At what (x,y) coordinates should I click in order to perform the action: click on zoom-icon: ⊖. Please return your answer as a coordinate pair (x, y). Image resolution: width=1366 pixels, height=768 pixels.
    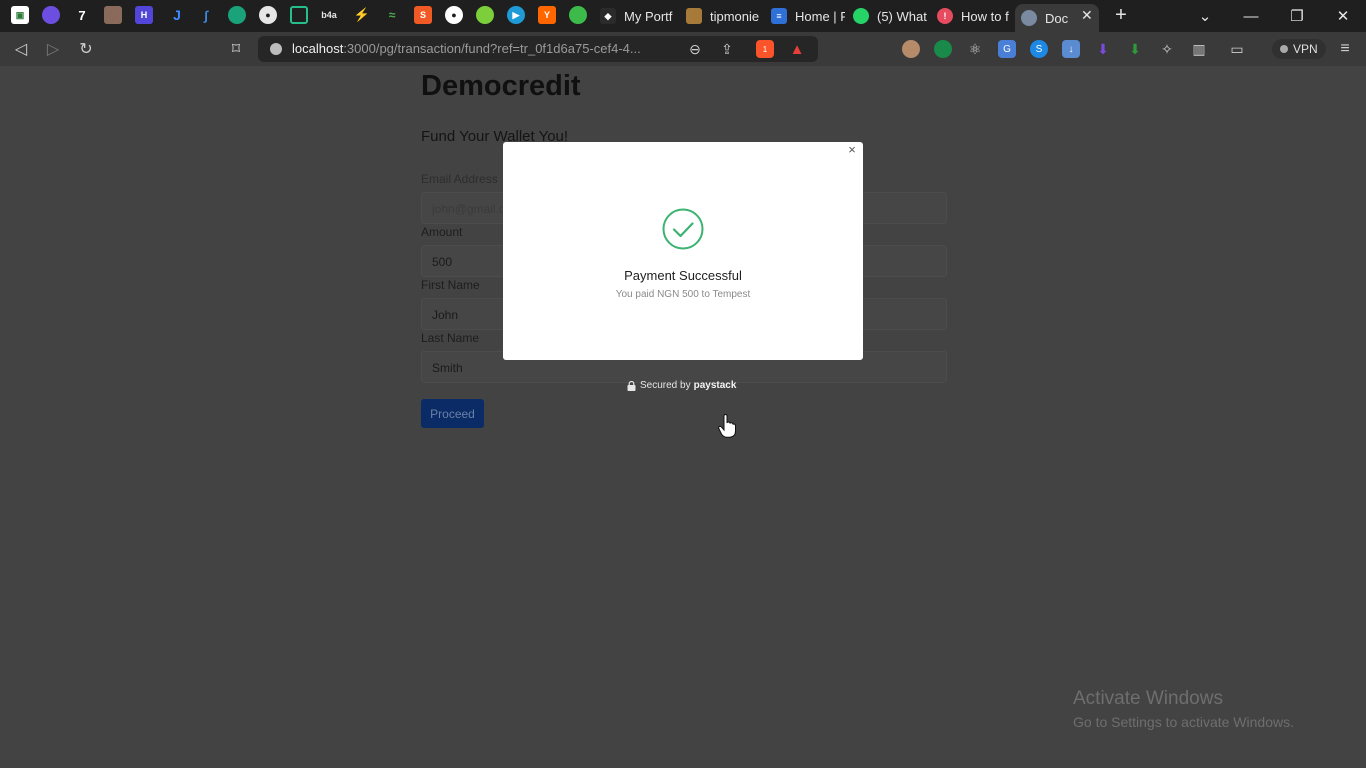
    Looking at the image, I should click on (695, 49).